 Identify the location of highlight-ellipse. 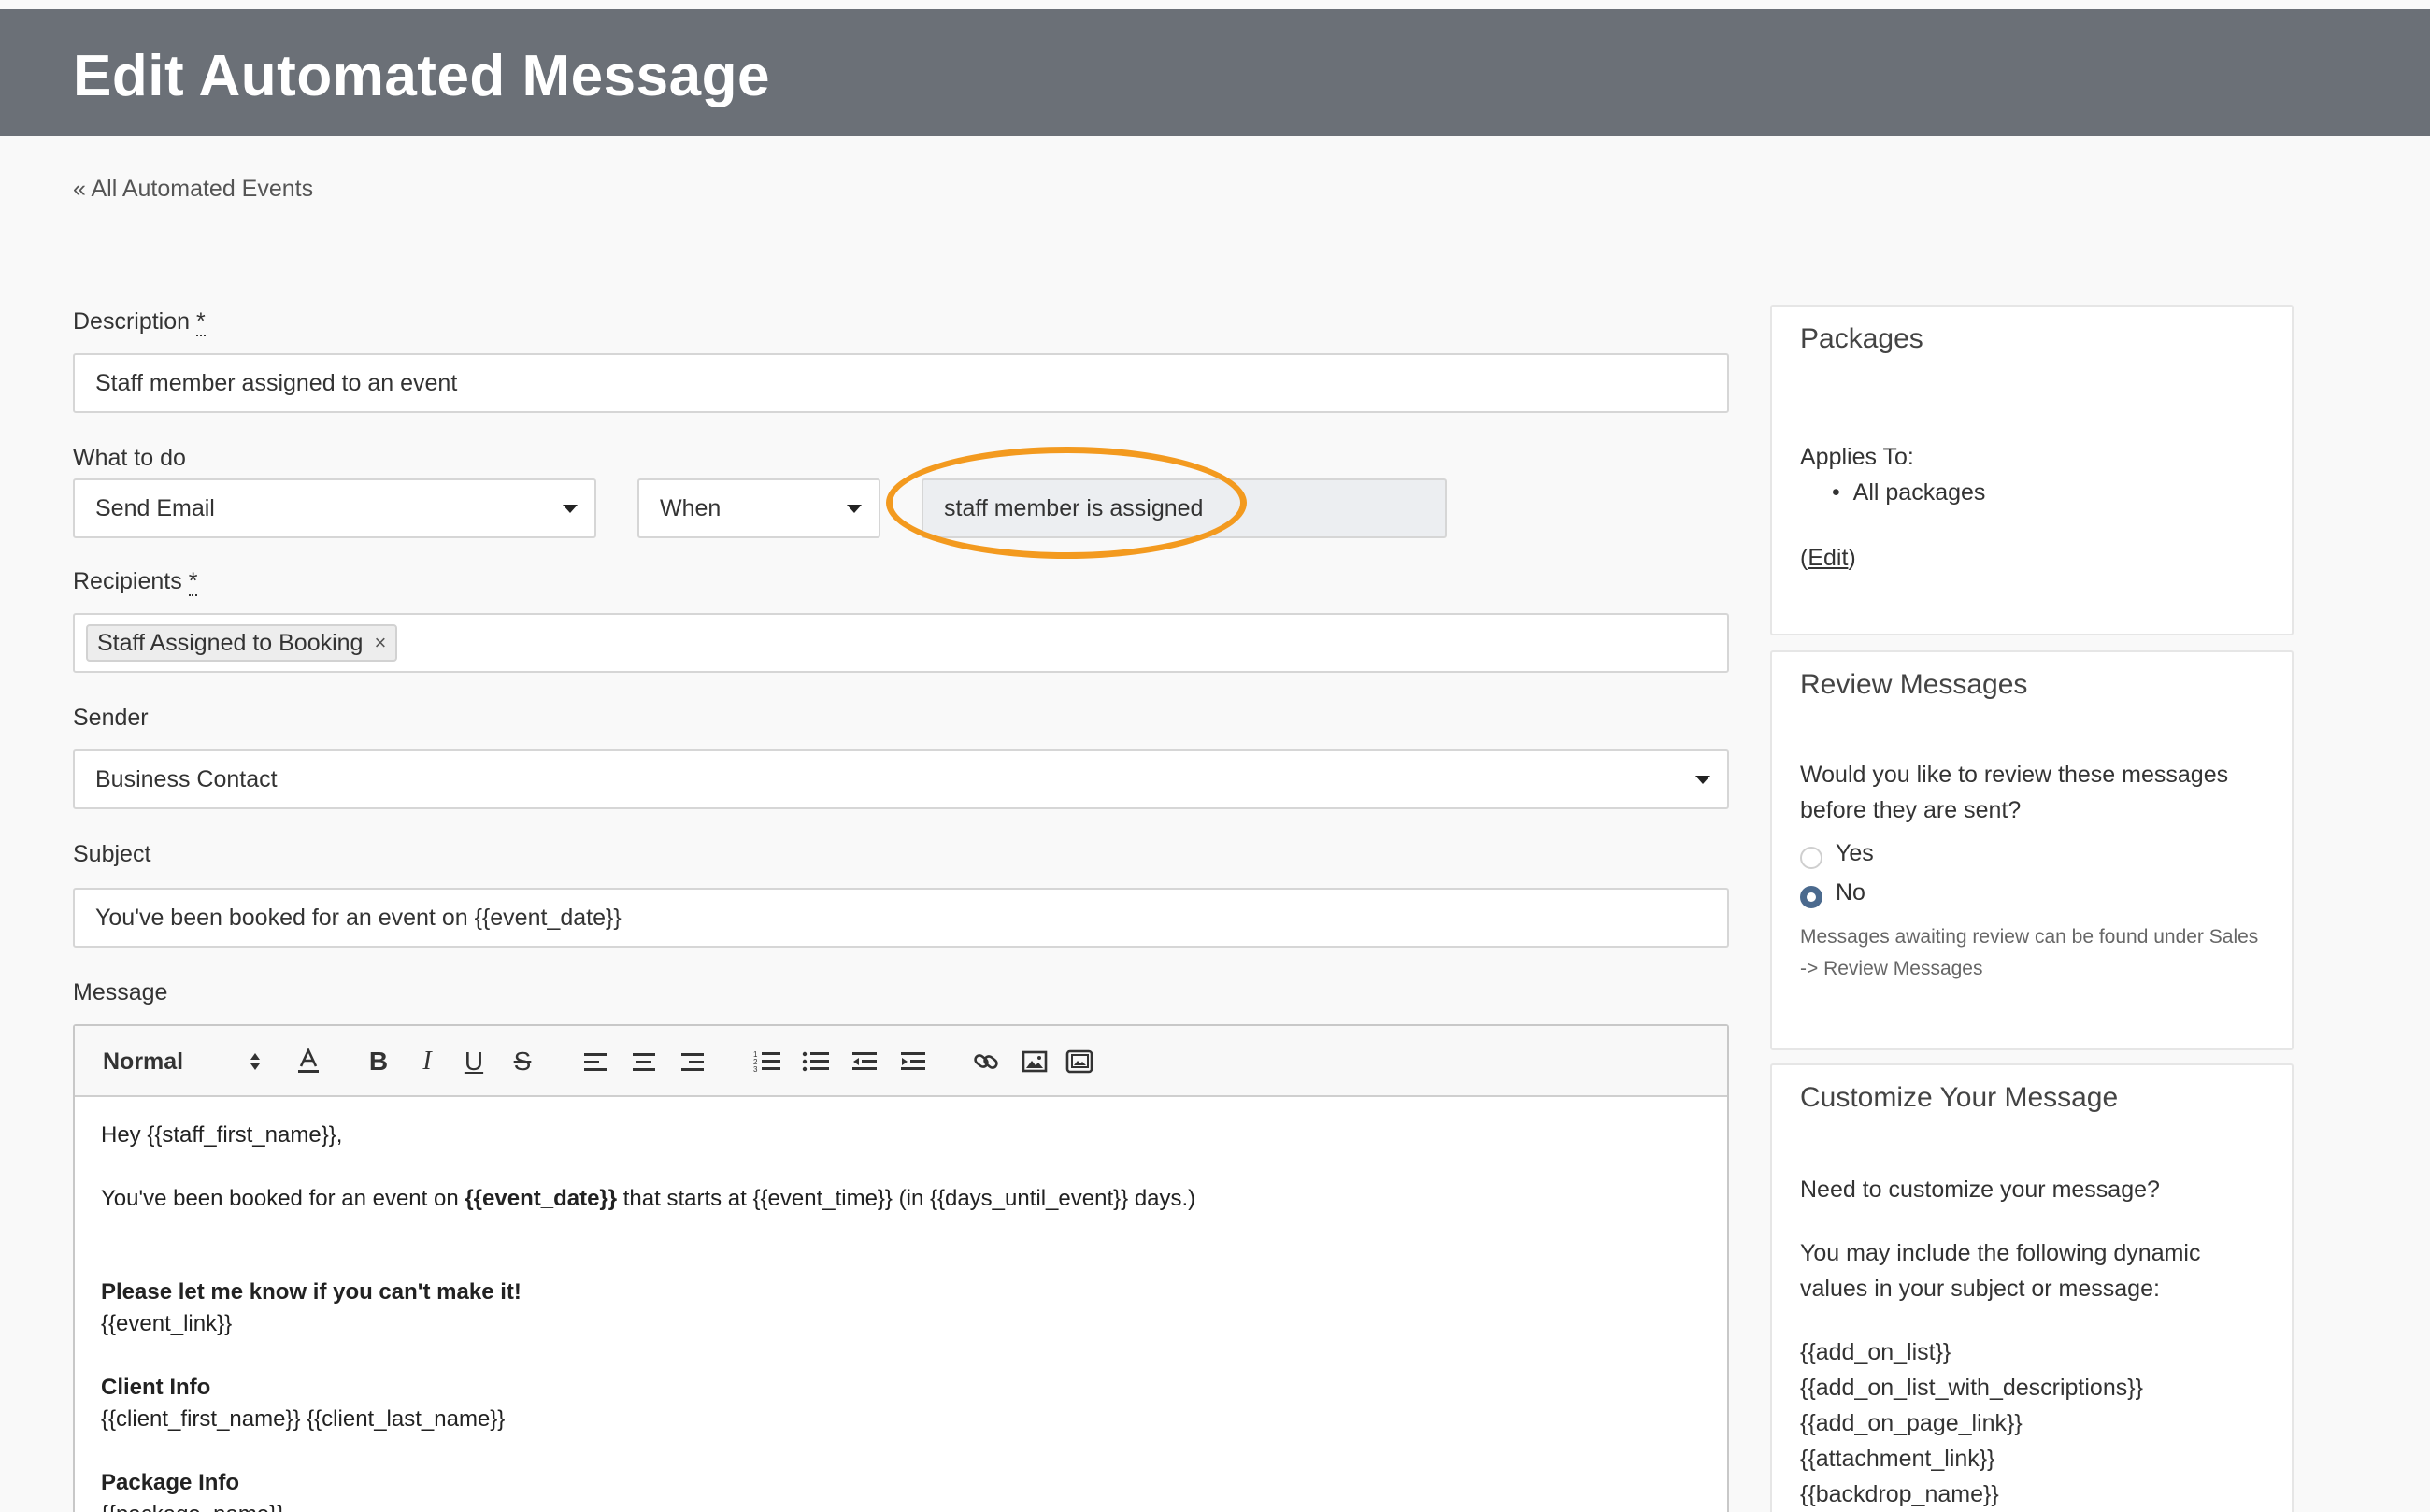
(1066, 503).